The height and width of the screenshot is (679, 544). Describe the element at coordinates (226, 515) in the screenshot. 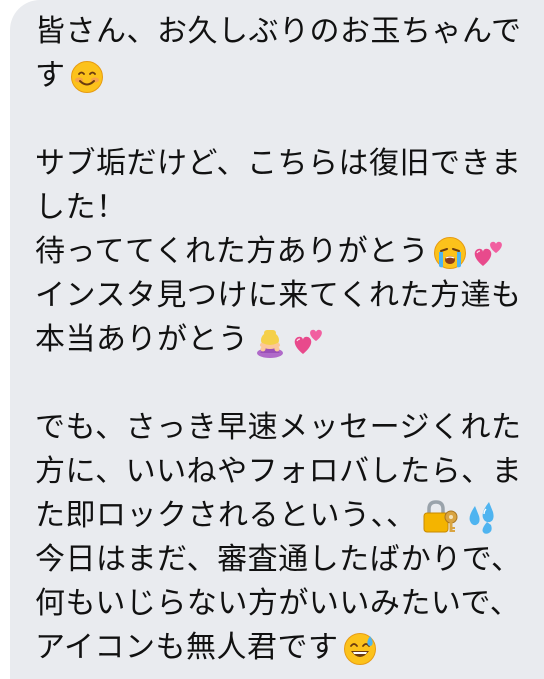

I see `message-text: た即ロックされるという、、` at that location.